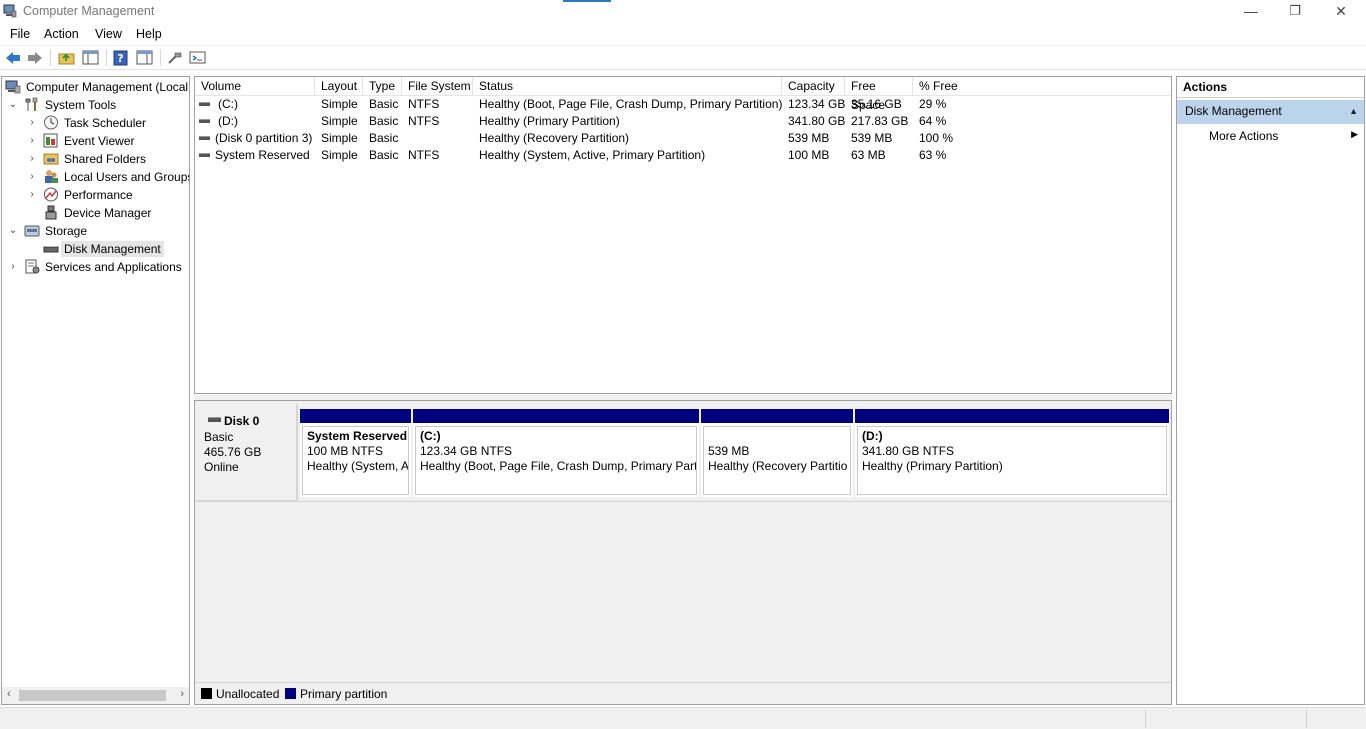 This screenshot has height=729, width=1366. I want to click on column-free-space: Free Space, so click(879, 94).